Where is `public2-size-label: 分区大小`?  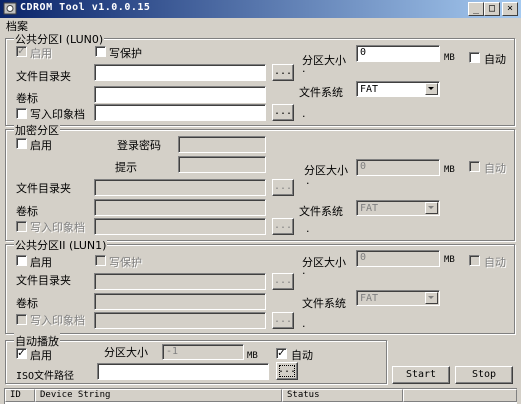 public2-size-label: 分区大小 is located at coordinates (324, 262).